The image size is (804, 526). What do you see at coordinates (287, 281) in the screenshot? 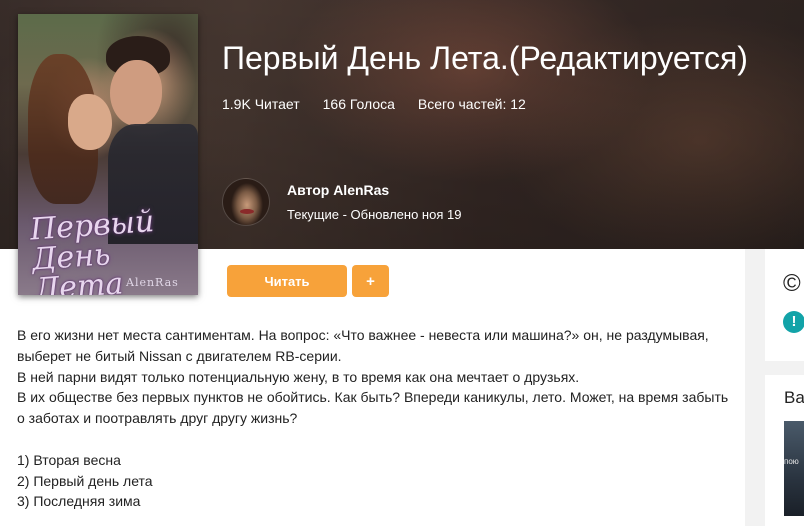
I see `read-button: Читать` at bounding box center [287, 281].